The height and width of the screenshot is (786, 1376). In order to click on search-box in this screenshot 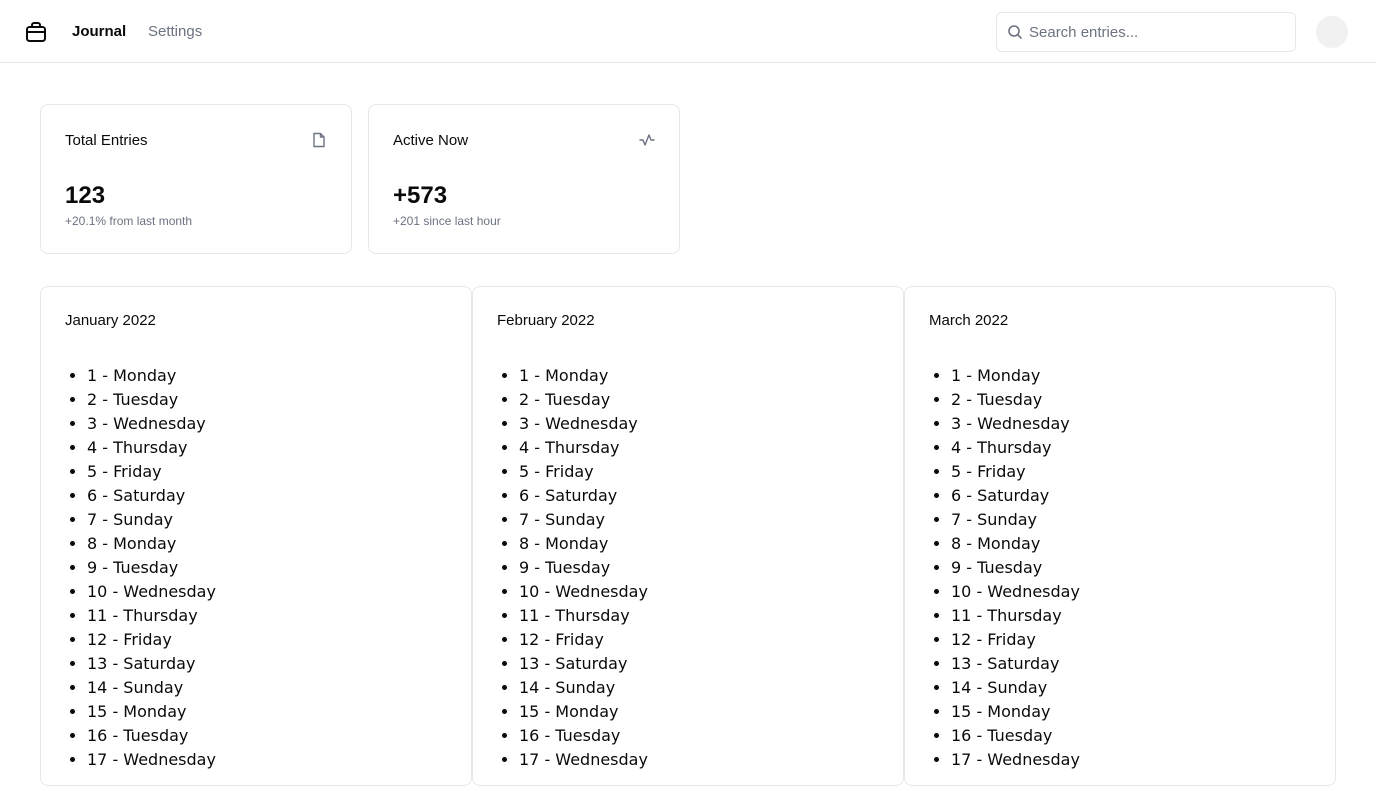, I will do `click(1146, 32)`.